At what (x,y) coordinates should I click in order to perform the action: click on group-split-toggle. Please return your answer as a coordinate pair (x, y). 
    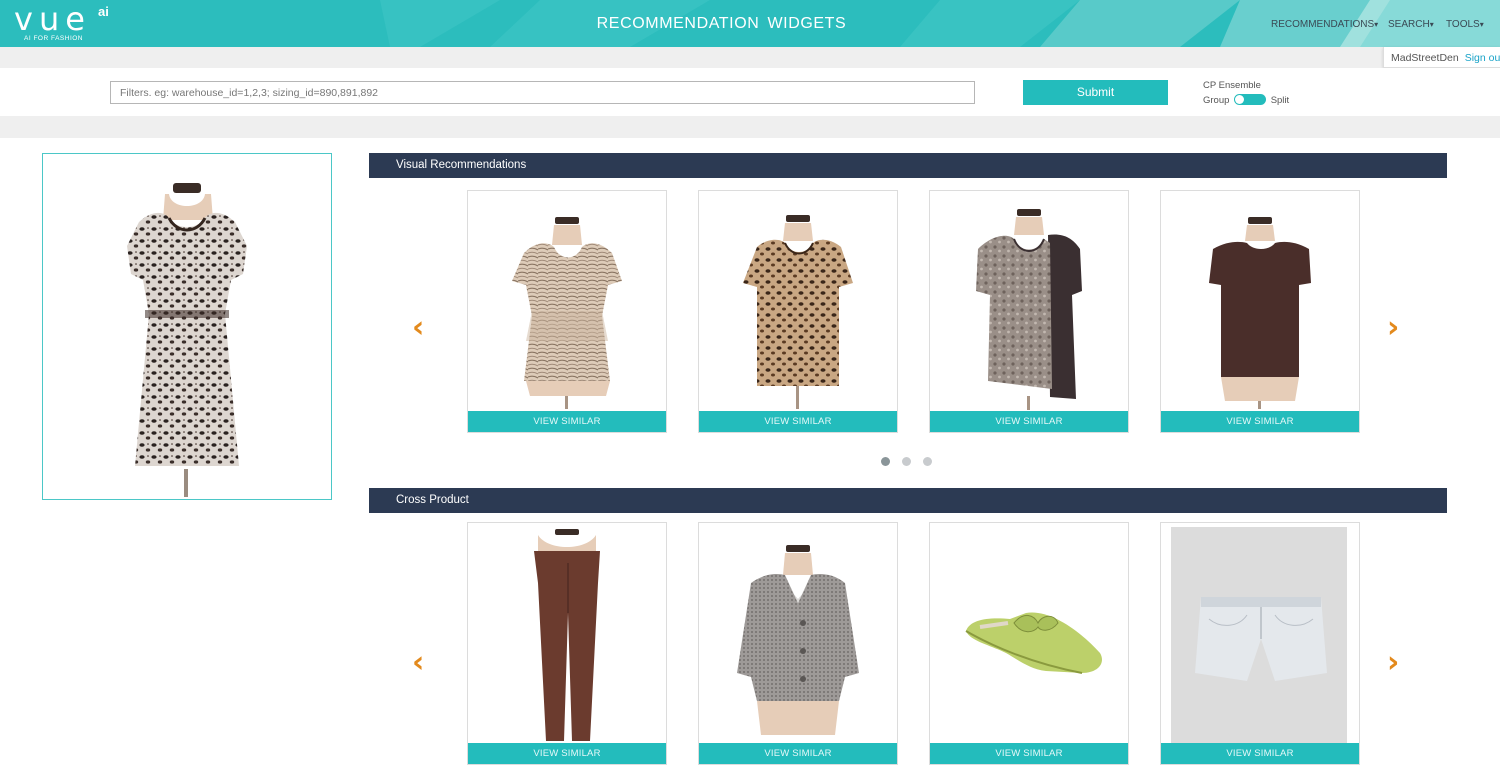
    Looking at the image, I should click on (1250, 99).